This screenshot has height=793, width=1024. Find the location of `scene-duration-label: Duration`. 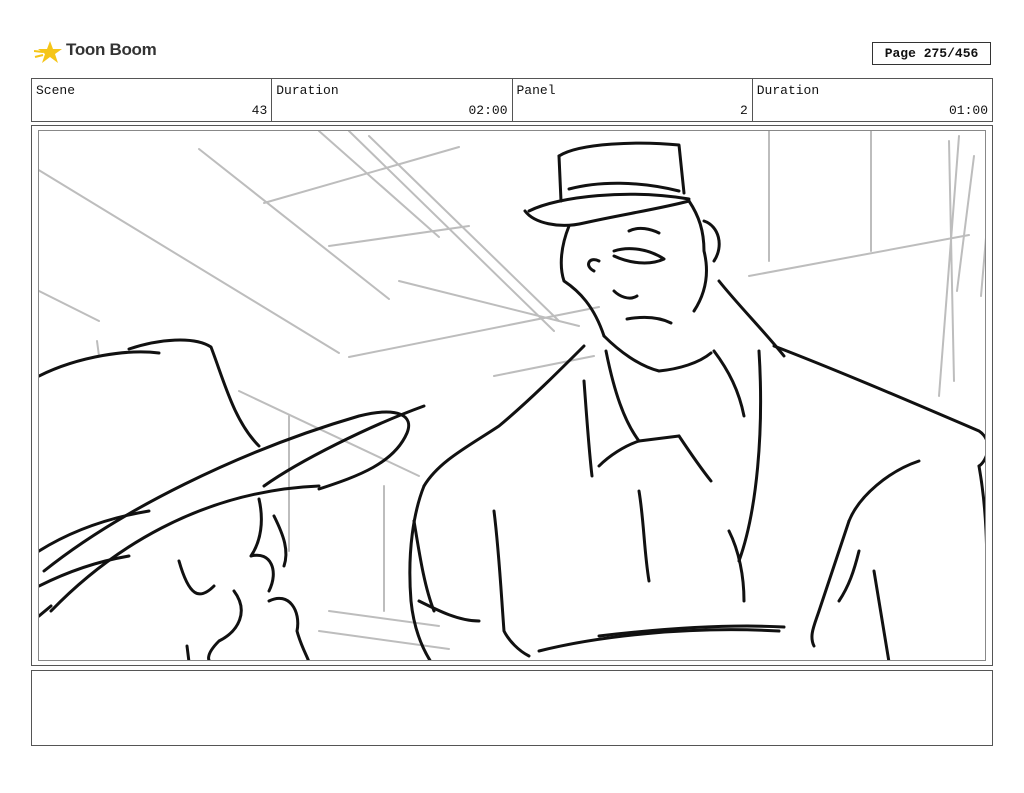

scene-duration-label: Duration is located at coordinates (307, 90).